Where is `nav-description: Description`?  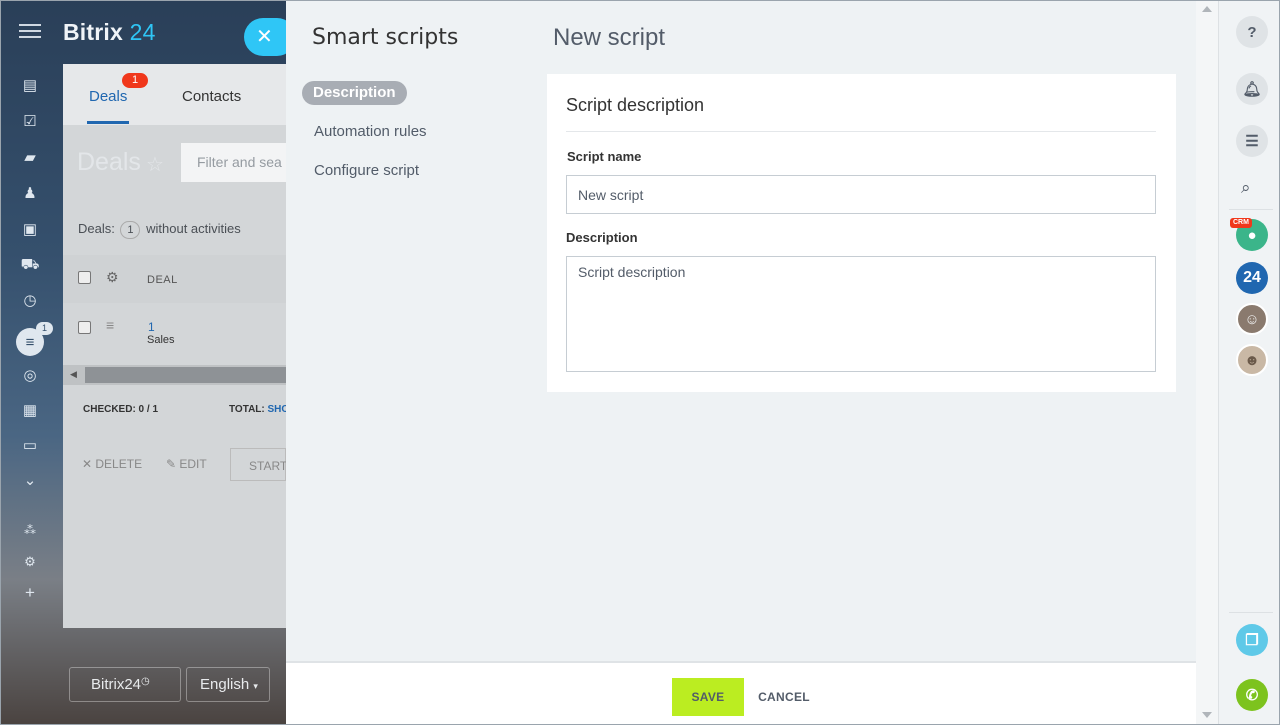
nav-description: Description is located at coordinates (354, 93).